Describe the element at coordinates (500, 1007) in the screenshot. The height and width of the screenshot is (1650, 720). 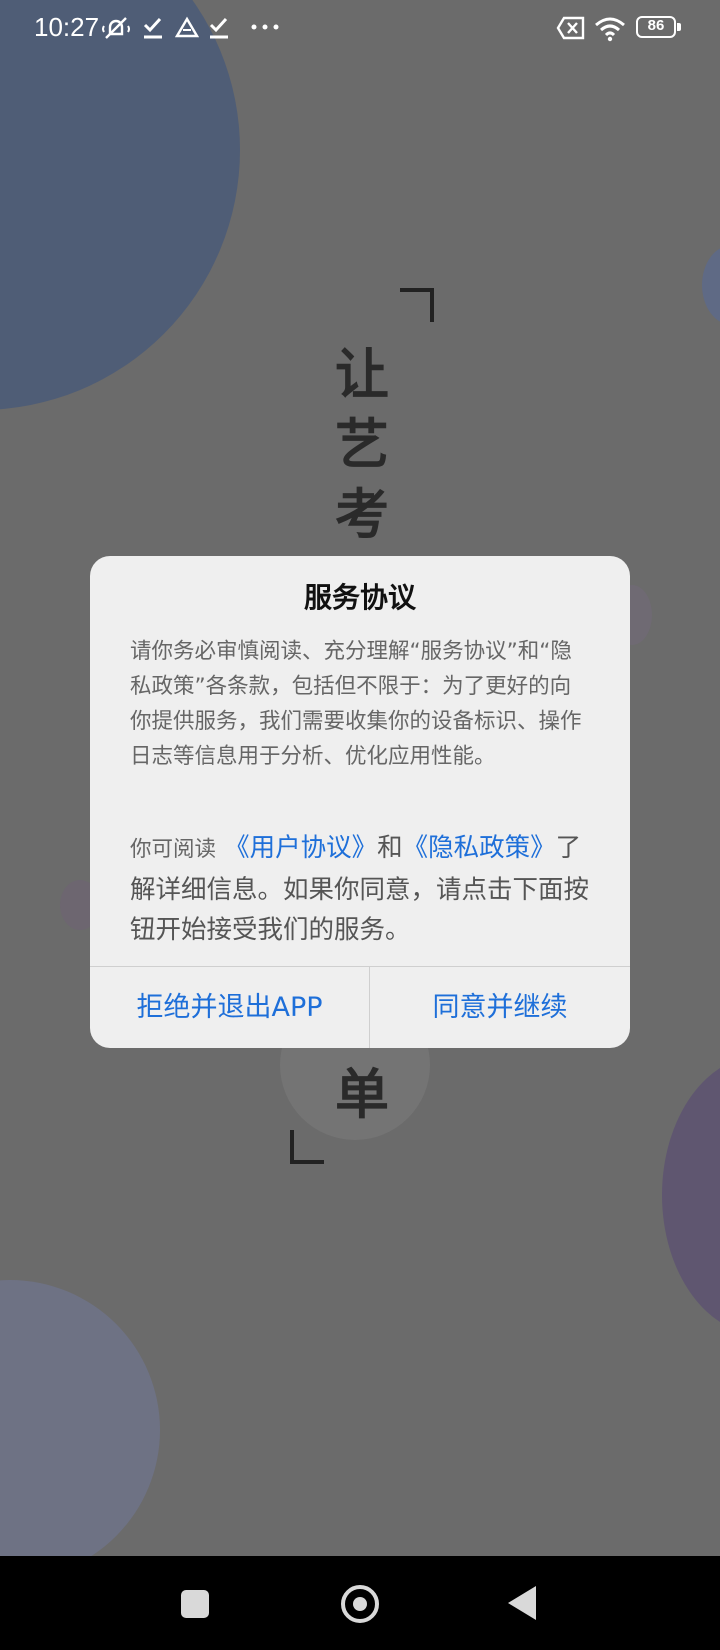
I see `agree-continue-button: 同意并继续` at that location.